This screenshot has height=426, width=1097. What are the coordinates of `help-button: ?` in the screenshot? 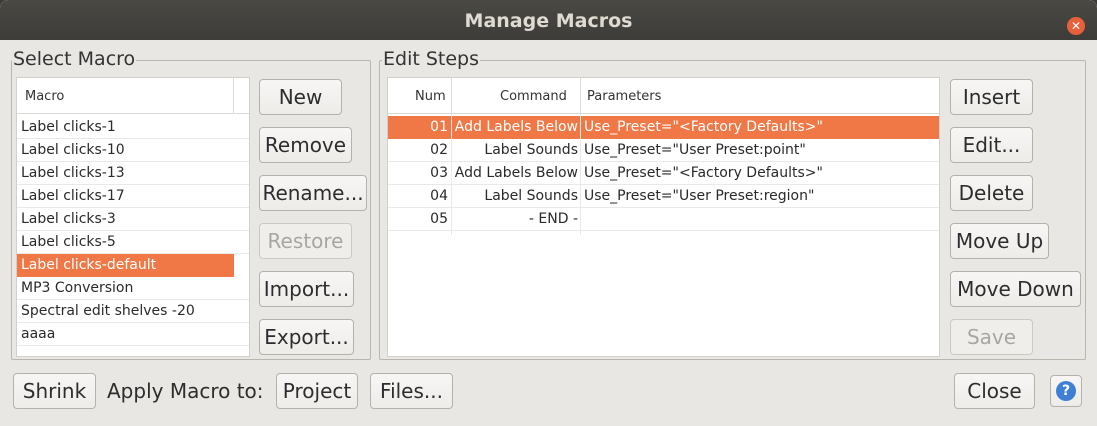 It's located at (1066, 391).